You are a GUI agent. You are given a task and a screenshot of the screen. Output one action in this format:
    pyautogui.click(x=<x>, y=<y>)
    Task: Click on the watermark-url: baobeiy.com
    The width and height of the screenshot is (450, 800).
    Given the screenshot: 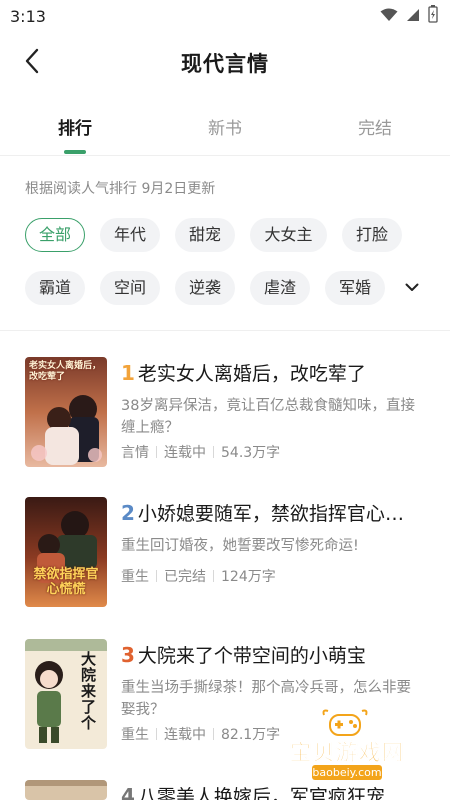 What is the action you would take?
    pyautogui.click(x=347, y=772)
    